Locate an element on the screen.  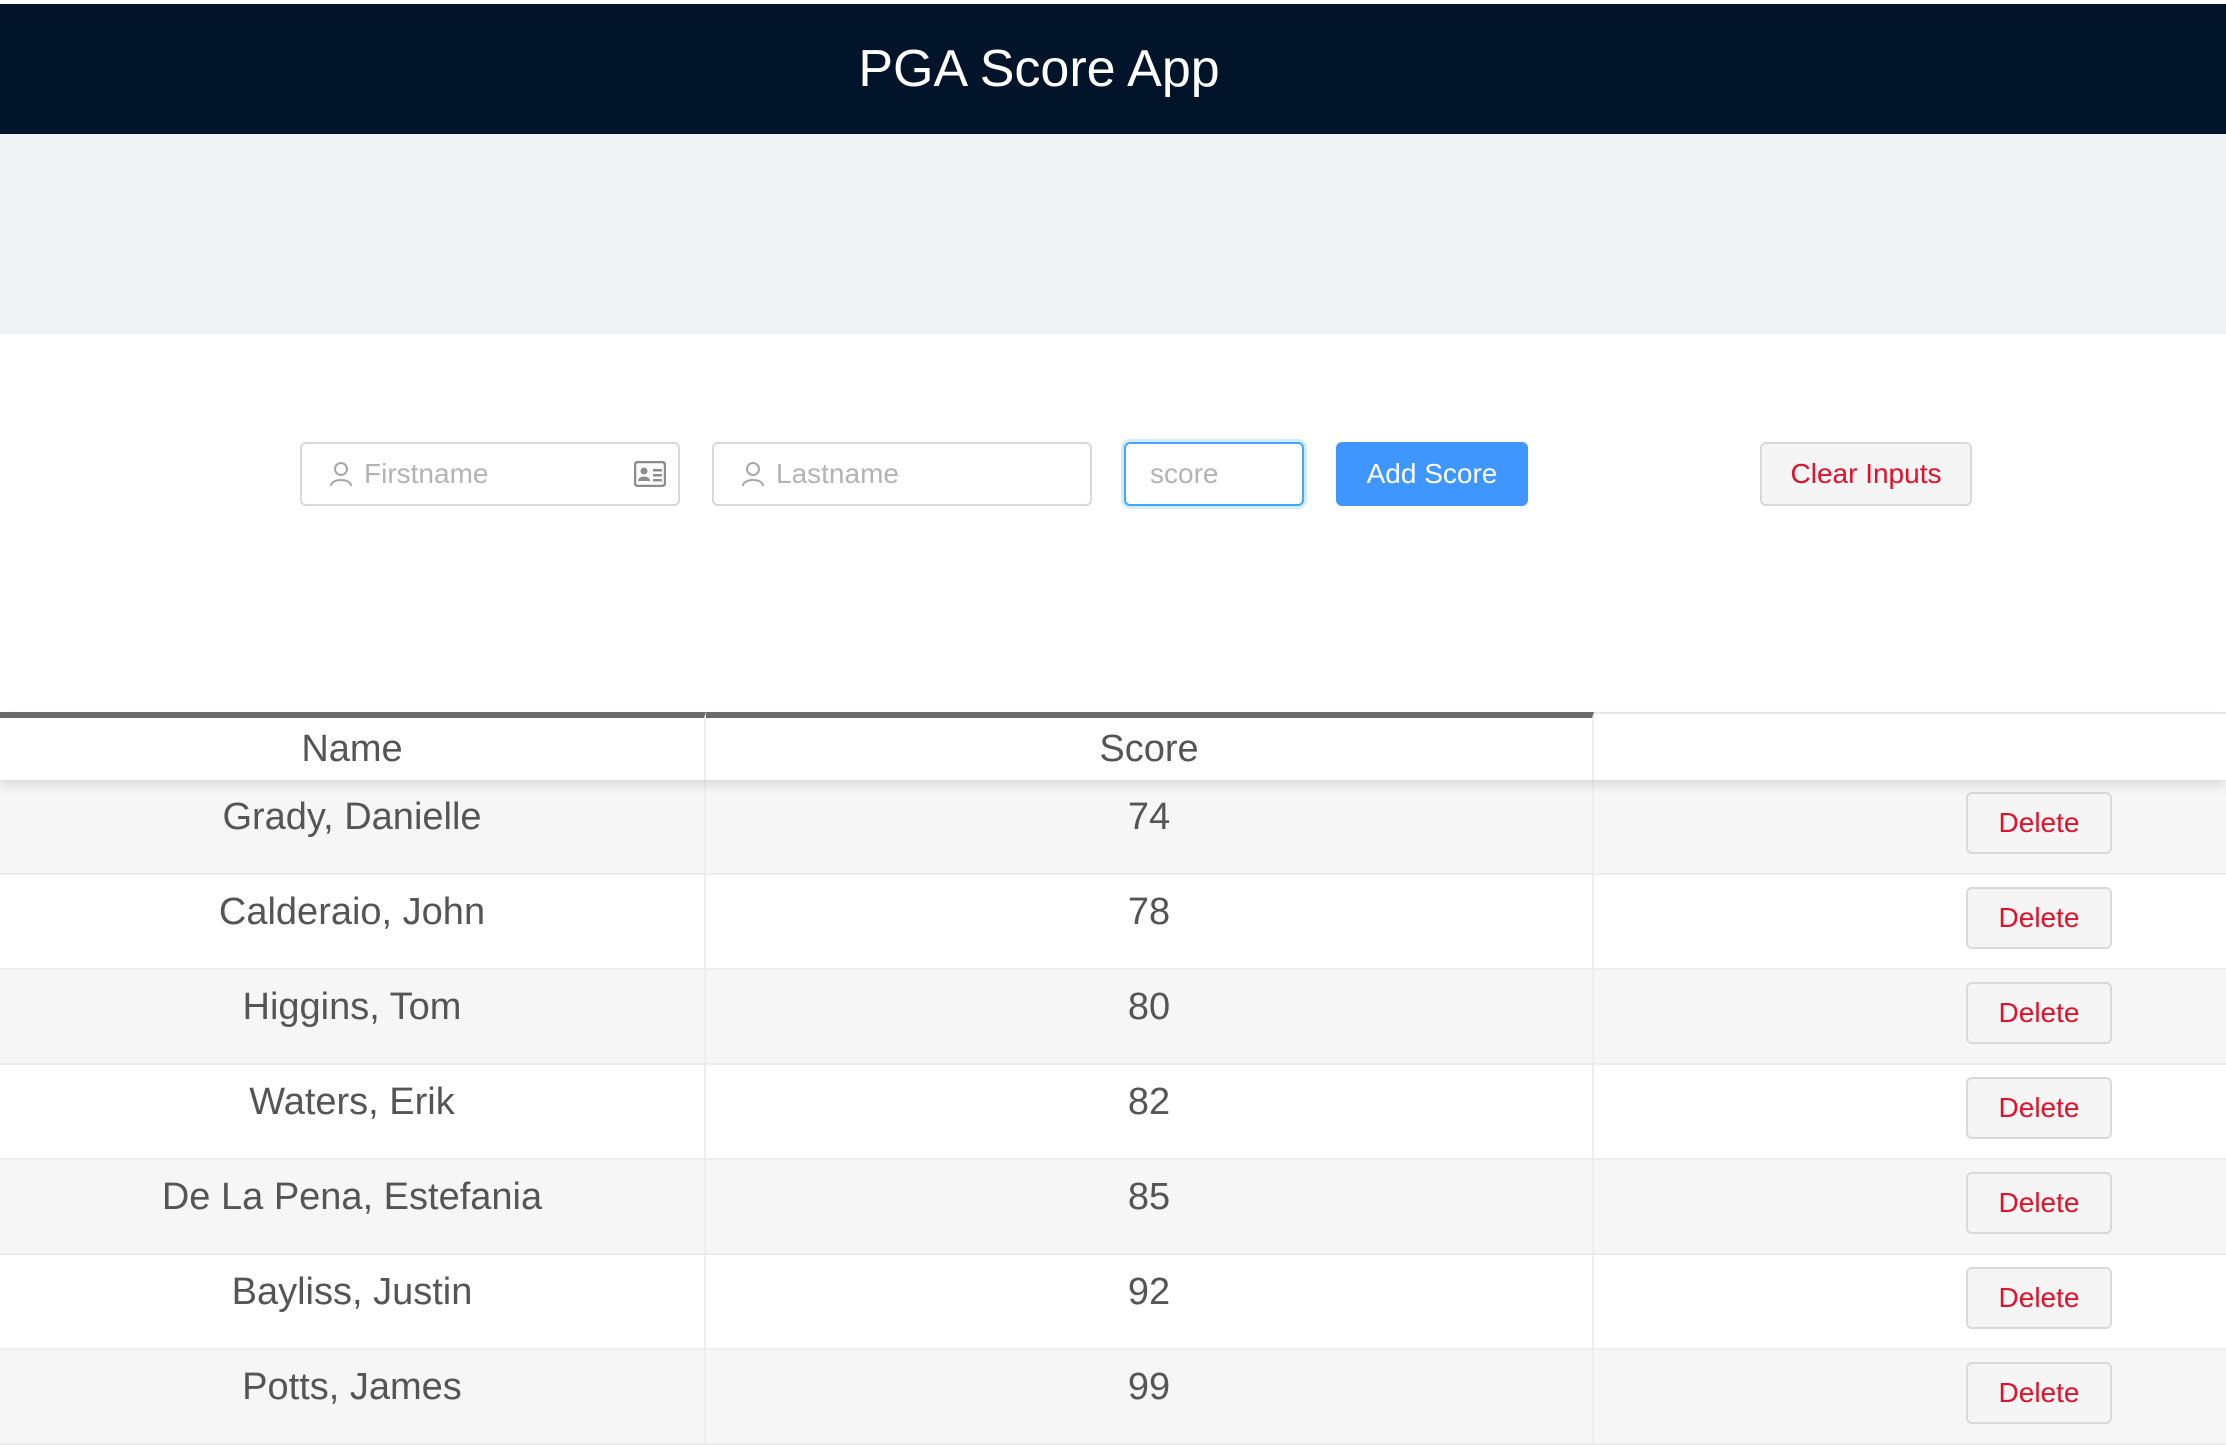
player-score: 92 is located at coordinates (1150, 1301).